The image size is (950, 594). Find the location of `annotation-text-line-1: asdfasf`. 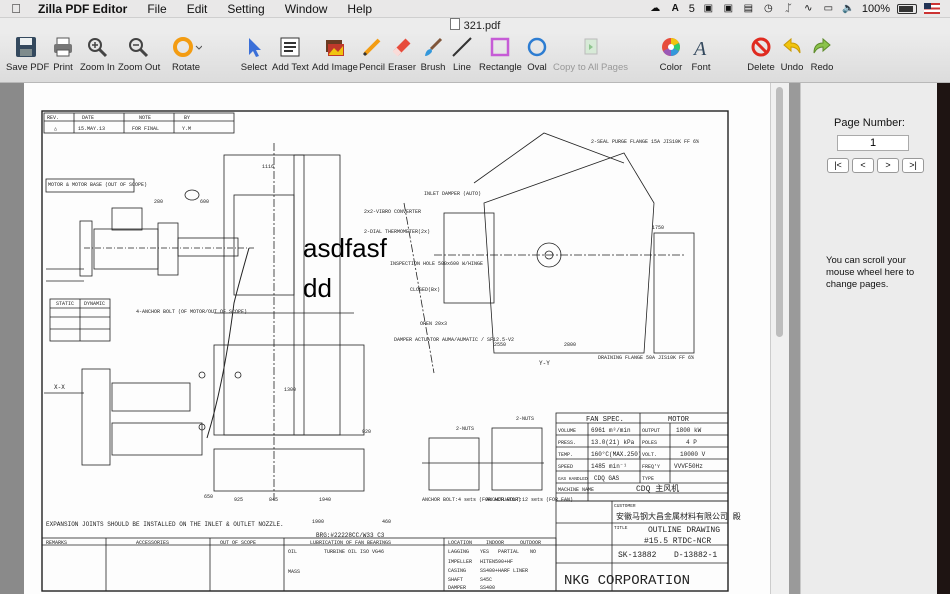

annotation-text-line-1: asdfasf is located at coordinates (345, 248).